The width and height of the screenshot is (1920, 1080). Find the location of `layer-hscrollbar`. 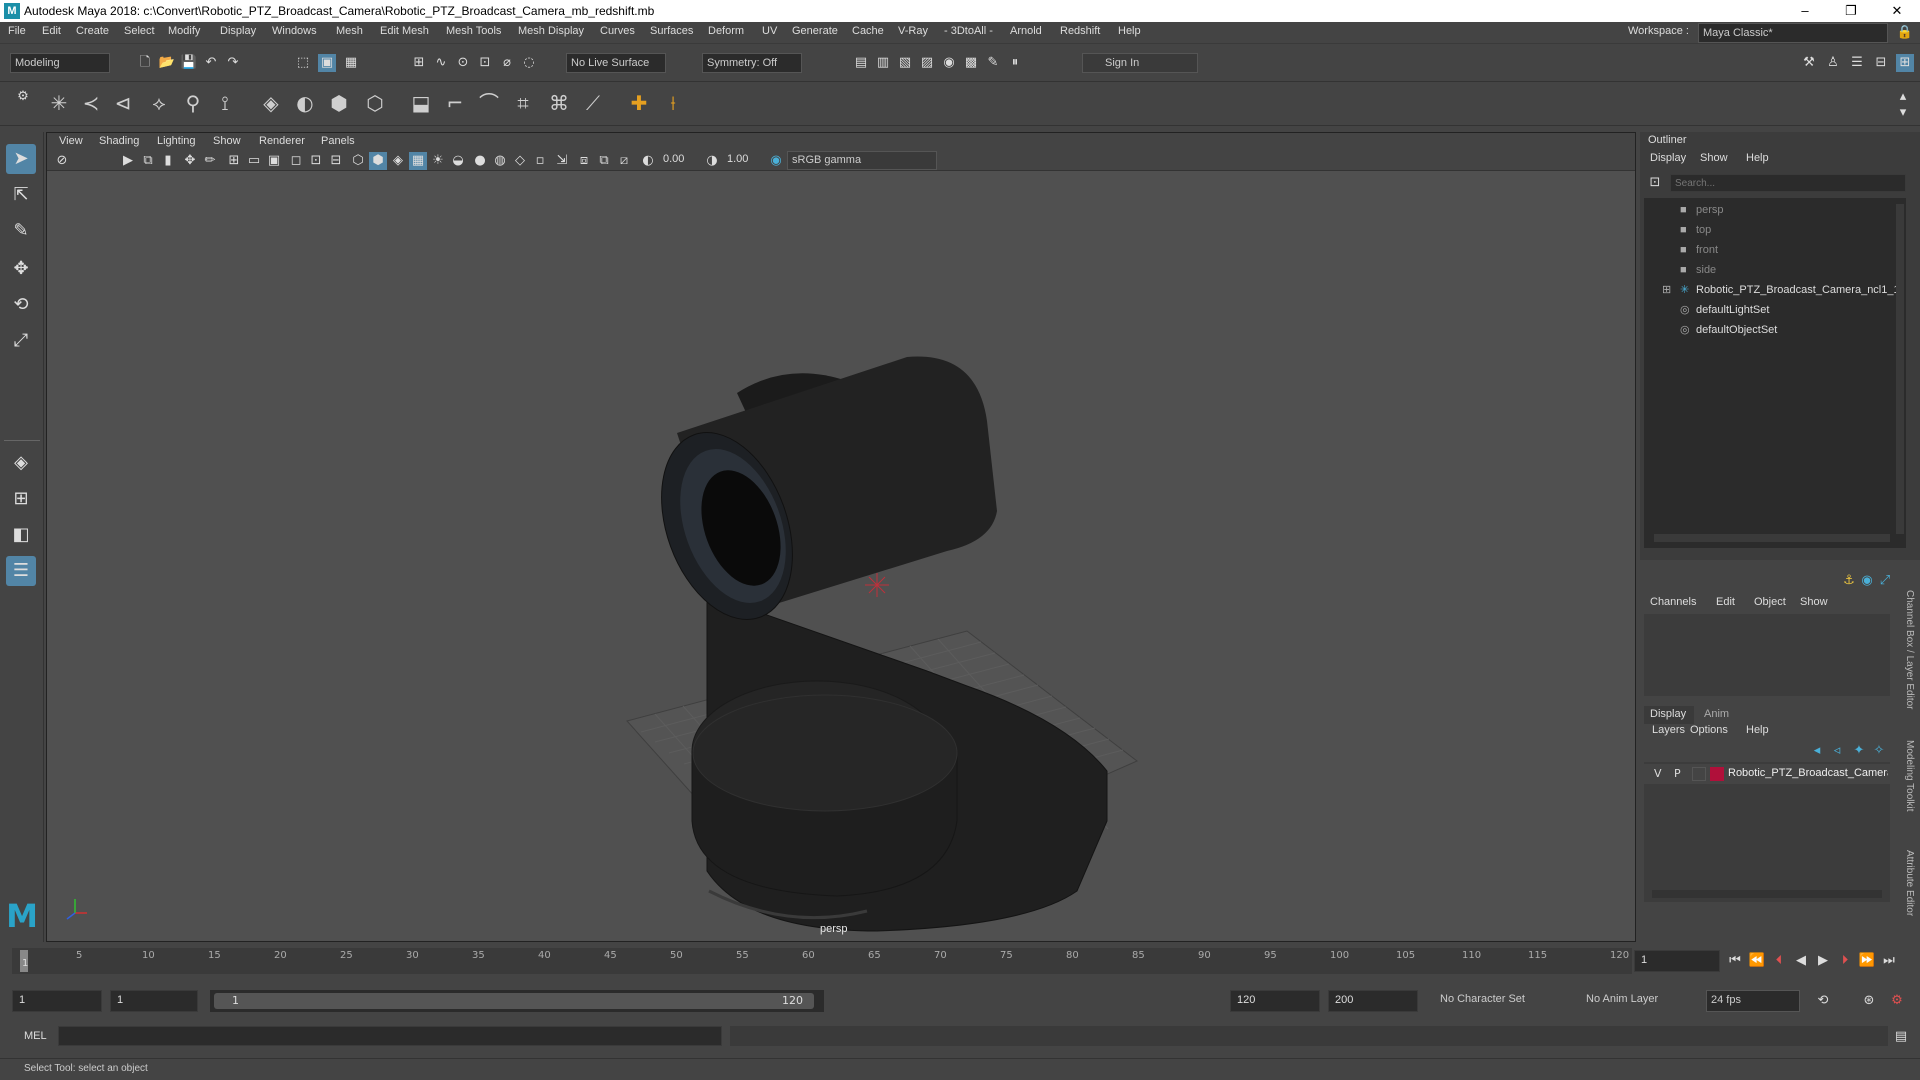

layer-hscrollbar is located at coordinates (1767, 894).